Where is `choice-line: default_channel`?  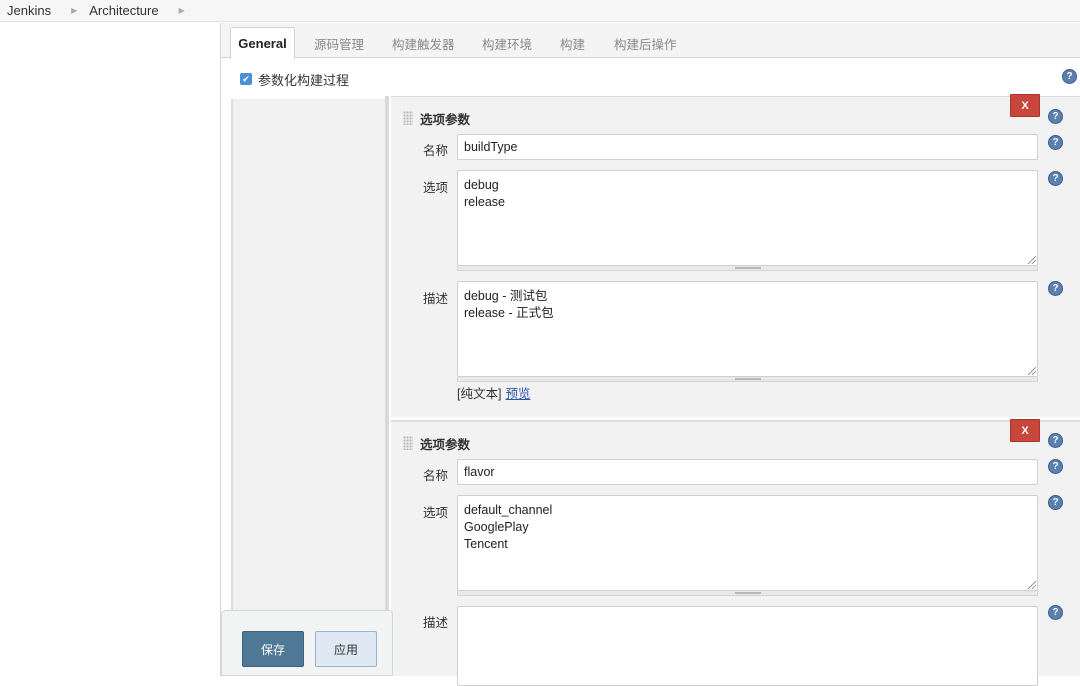 choice-line: default_channel is located at coordinates (508, 510).